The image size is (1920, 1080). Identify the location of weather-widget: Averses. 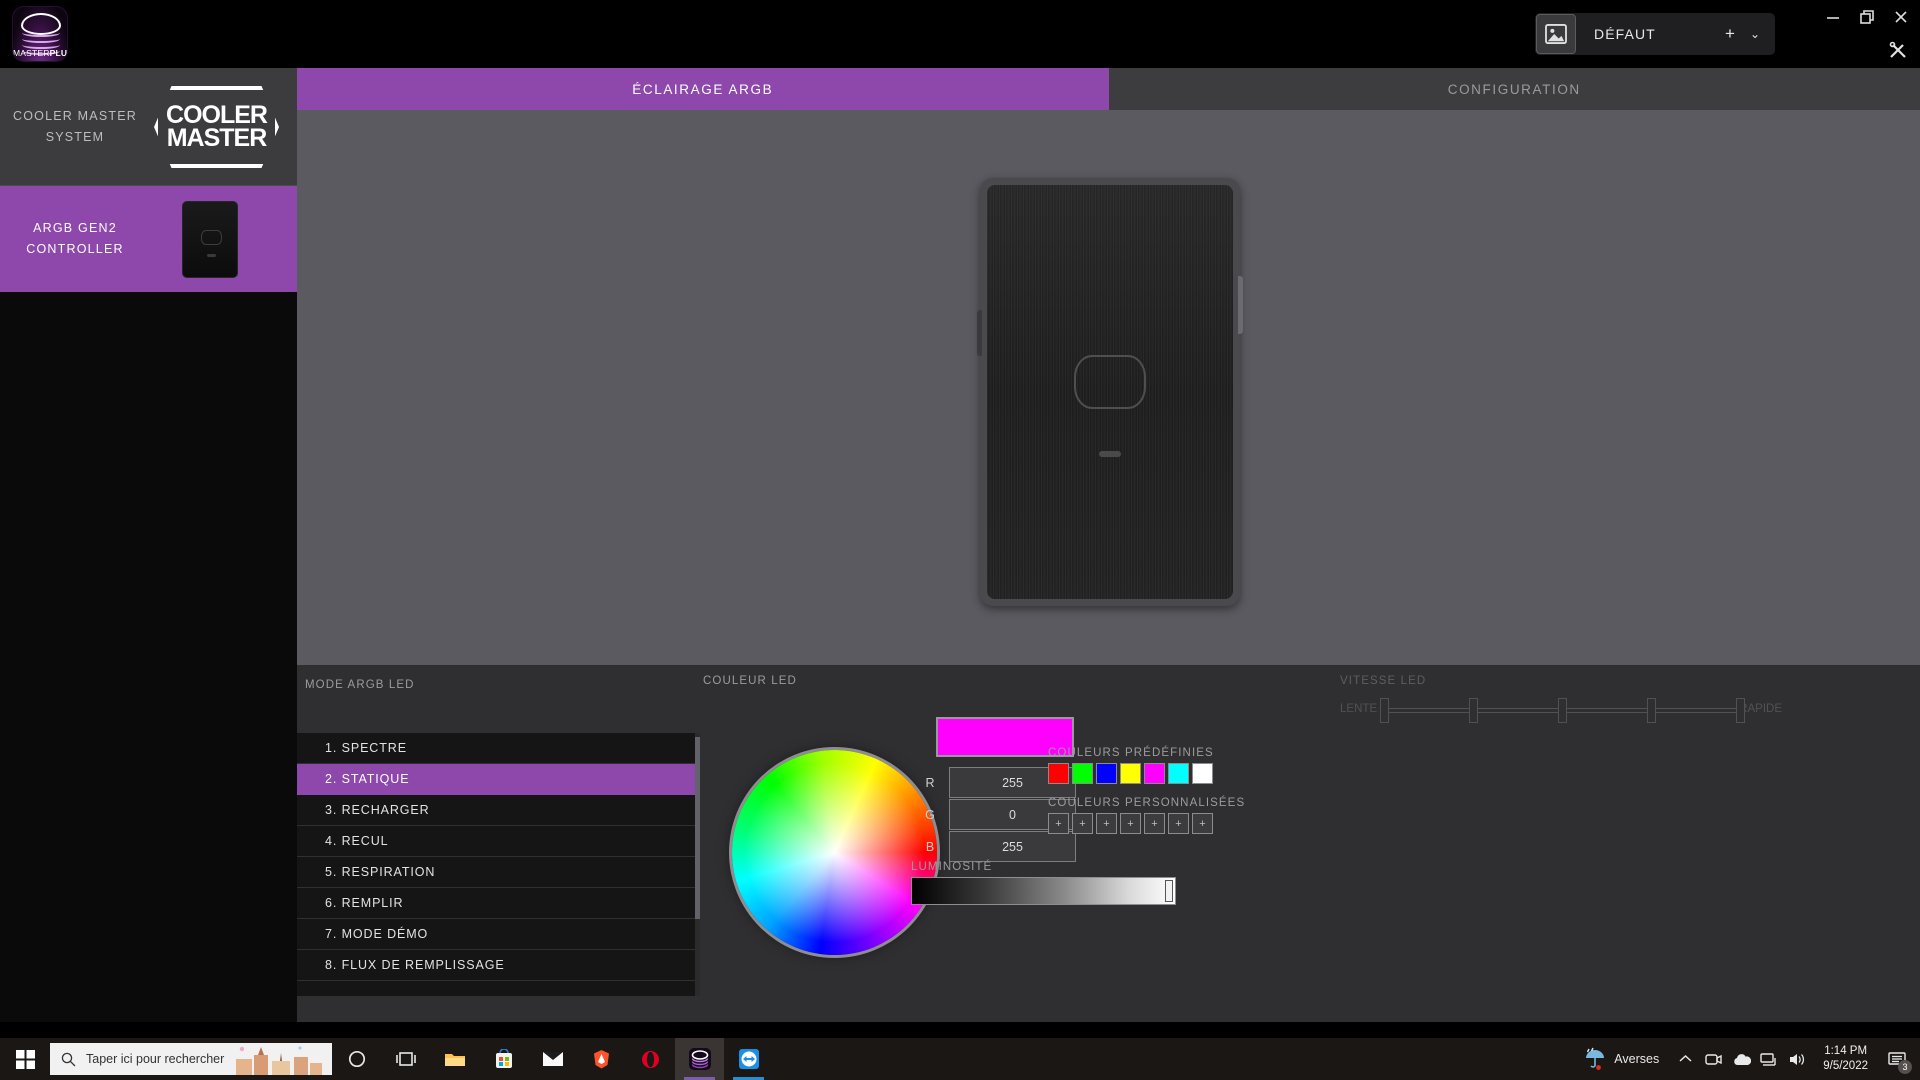
(1621, 1059).